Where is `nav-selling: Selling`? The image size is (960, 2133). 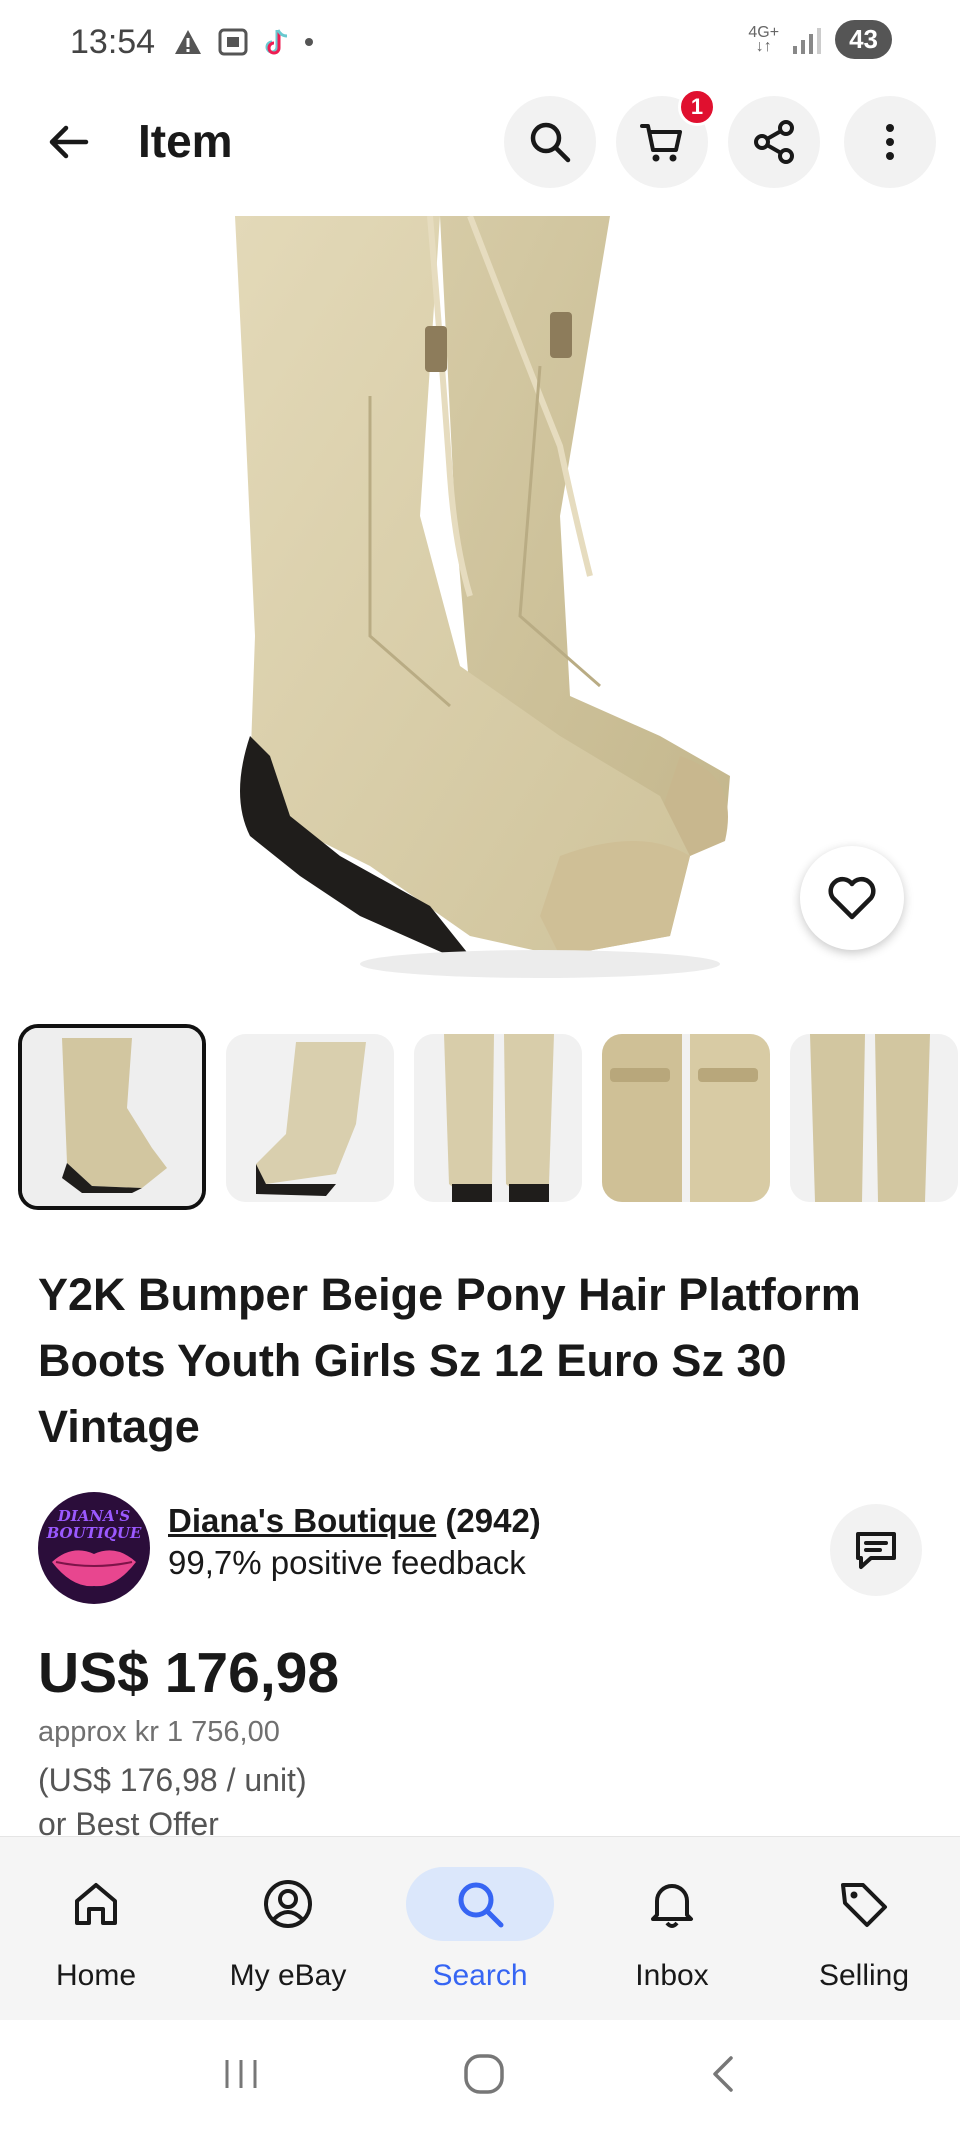
nav-selling: Selling is located at coordinates (864, 1928).